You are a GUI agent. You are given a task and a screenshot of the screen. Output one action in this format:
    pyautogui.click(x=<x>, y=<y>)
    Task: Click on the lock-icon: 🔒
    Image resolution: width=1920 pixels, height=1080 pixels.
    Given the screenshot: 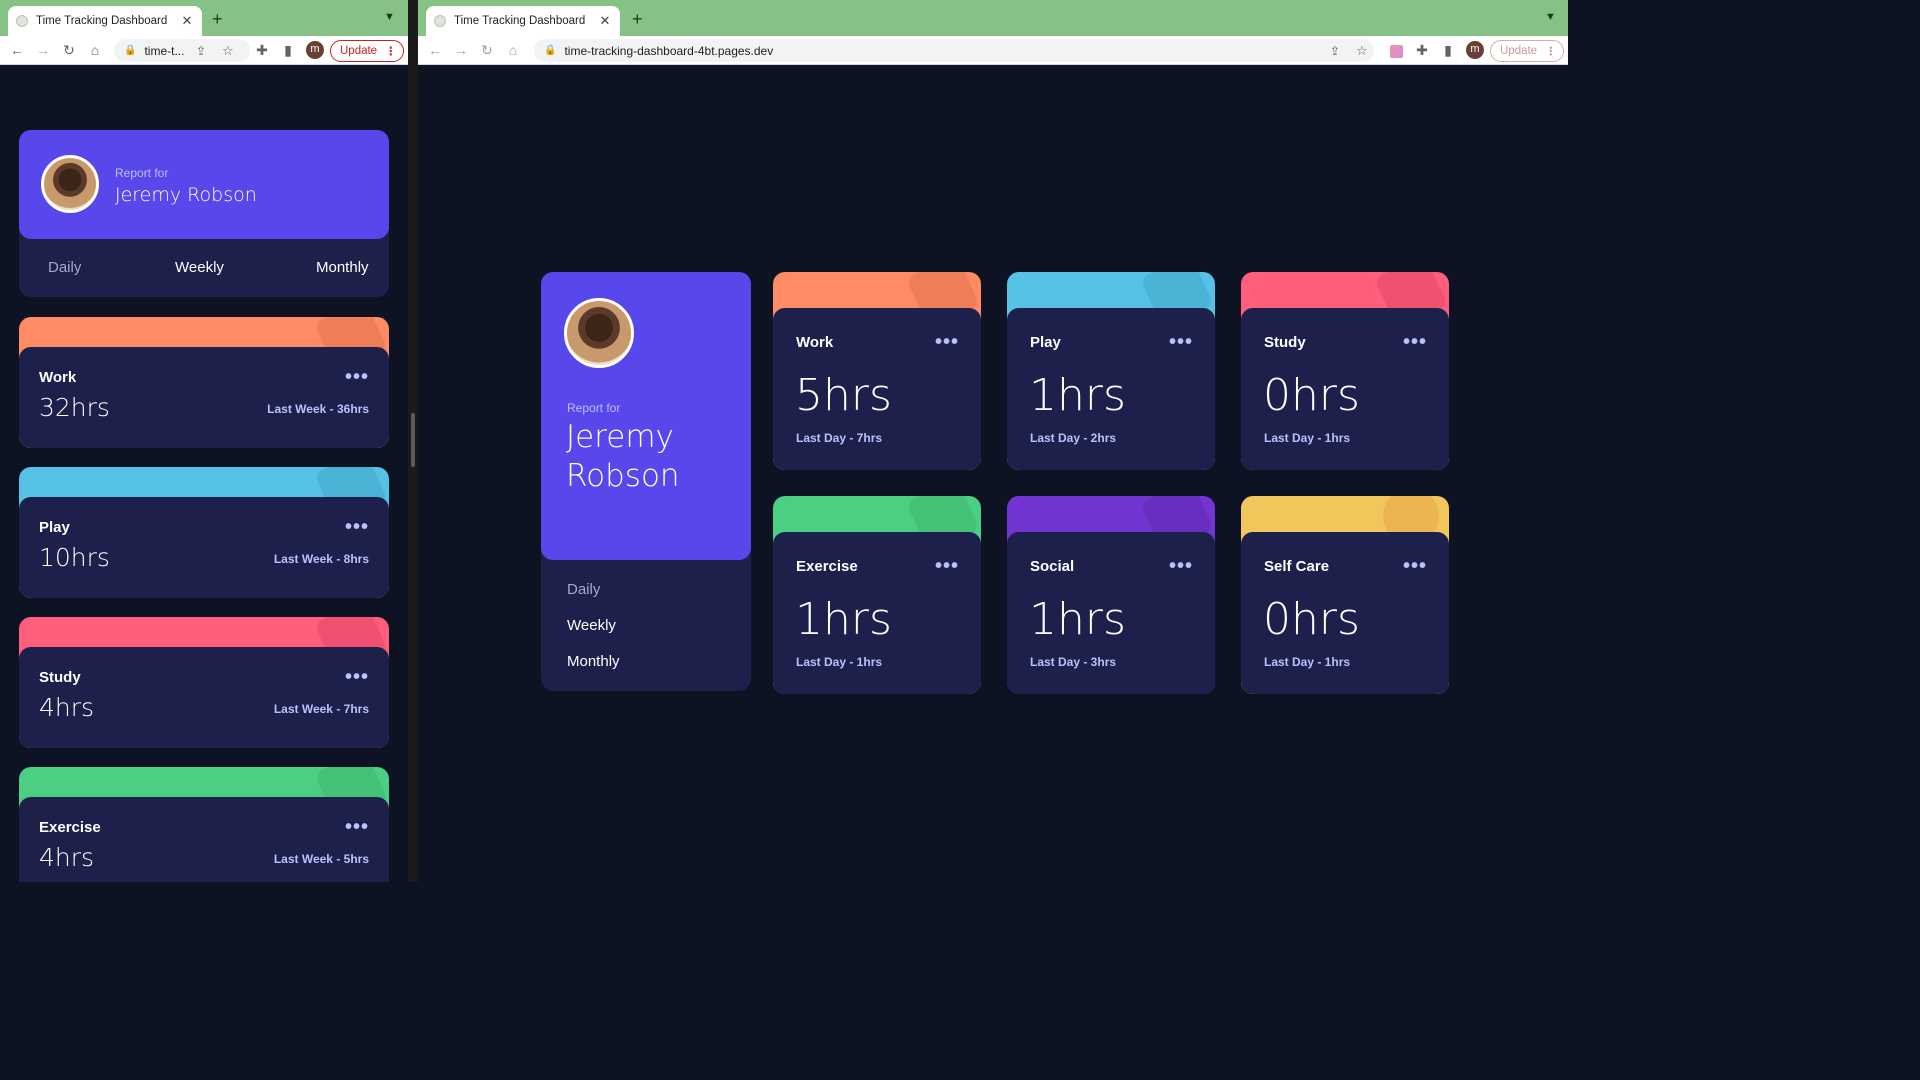 What is the action you would take?
    pyautogui.click(x=550, y=50)
    